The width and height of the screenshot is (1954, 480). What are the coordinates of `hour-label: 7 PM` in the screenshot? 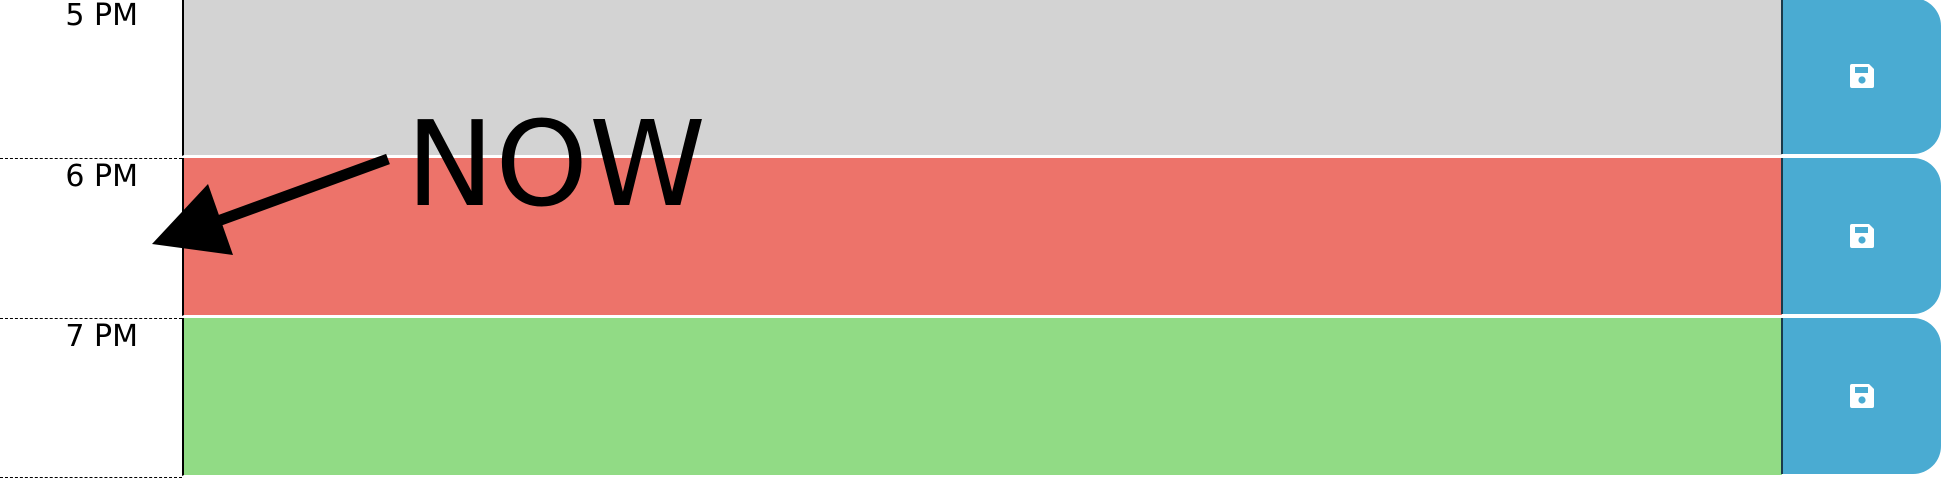 It's located at (101, 336).